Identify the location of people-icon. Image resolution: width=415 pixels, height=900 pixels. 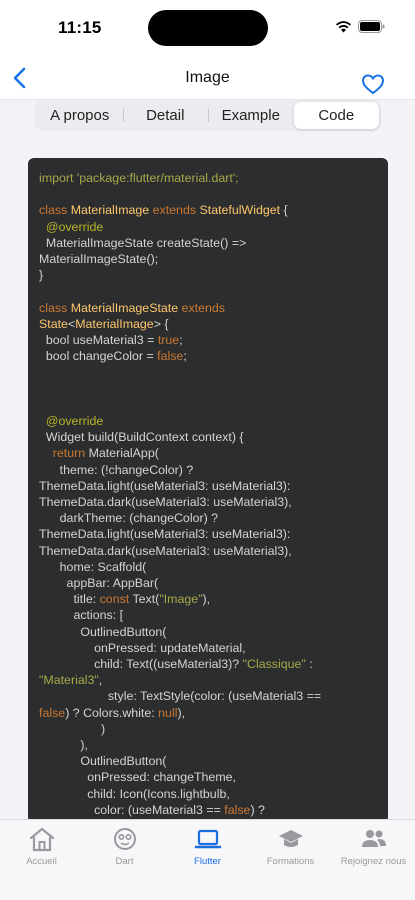
(374, 839).